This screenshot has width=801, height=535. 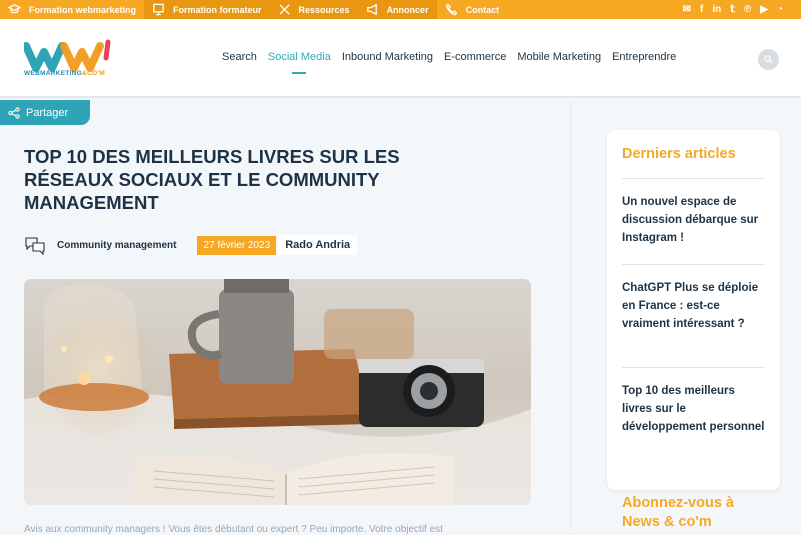 I want to click on social-links: ✉ f in 𝕥 ℗ ▶ ◔, so click(x=733, y=9).